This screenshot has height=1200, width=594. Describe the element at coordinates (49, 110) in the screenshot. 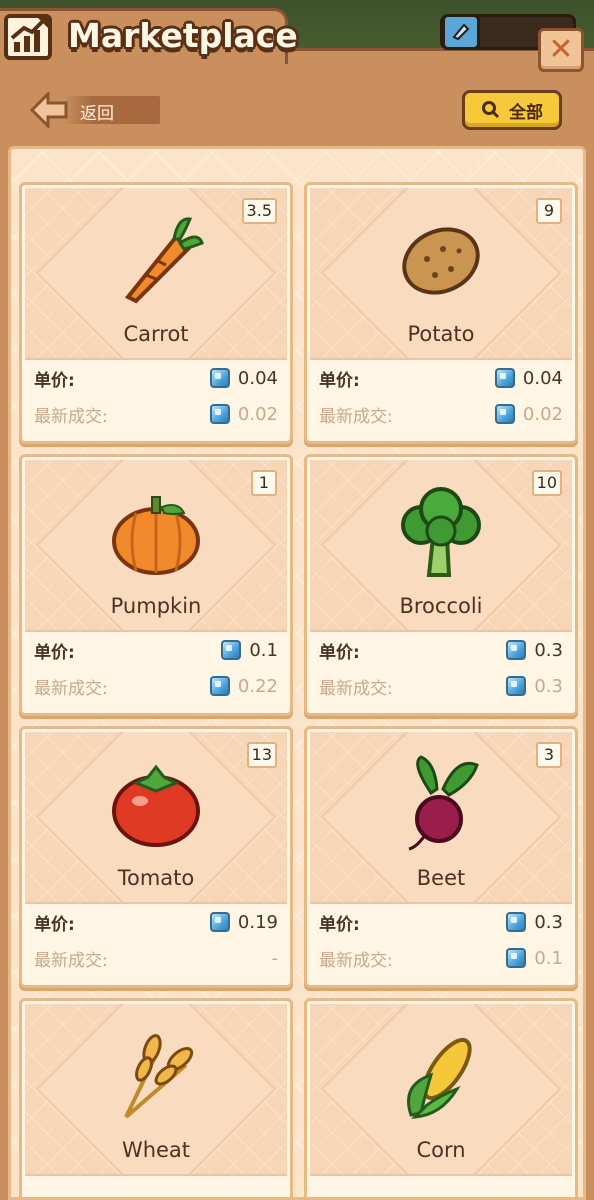

I see `back-arrow-icon` at that location.